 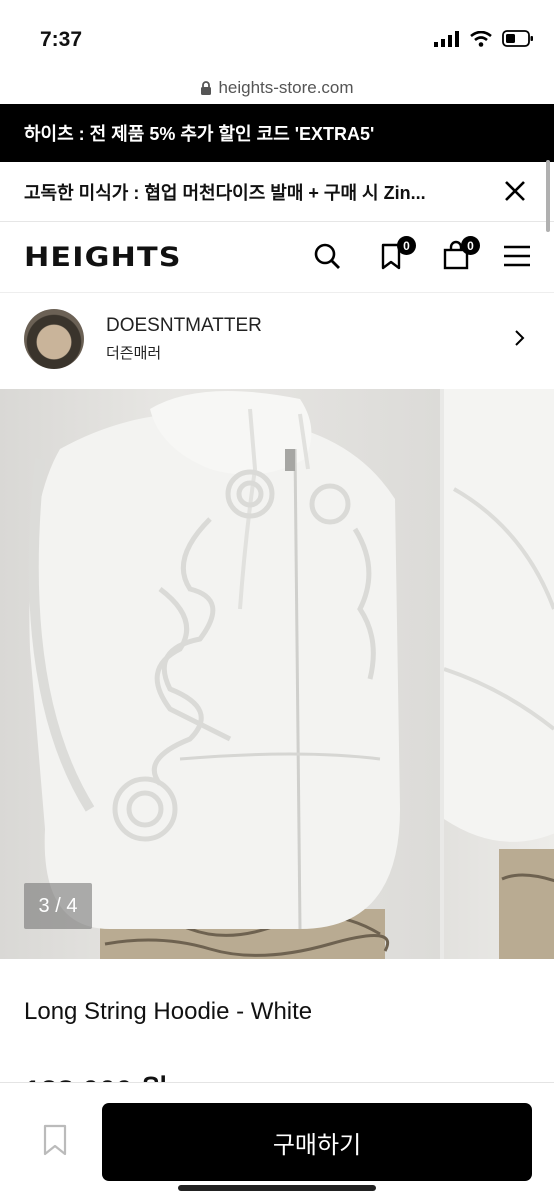 What do you see at coordinates (168, 1011) in the screenshot?
I see `product-title: Long String Hoodie - White` at bounding box center [168, 1011].